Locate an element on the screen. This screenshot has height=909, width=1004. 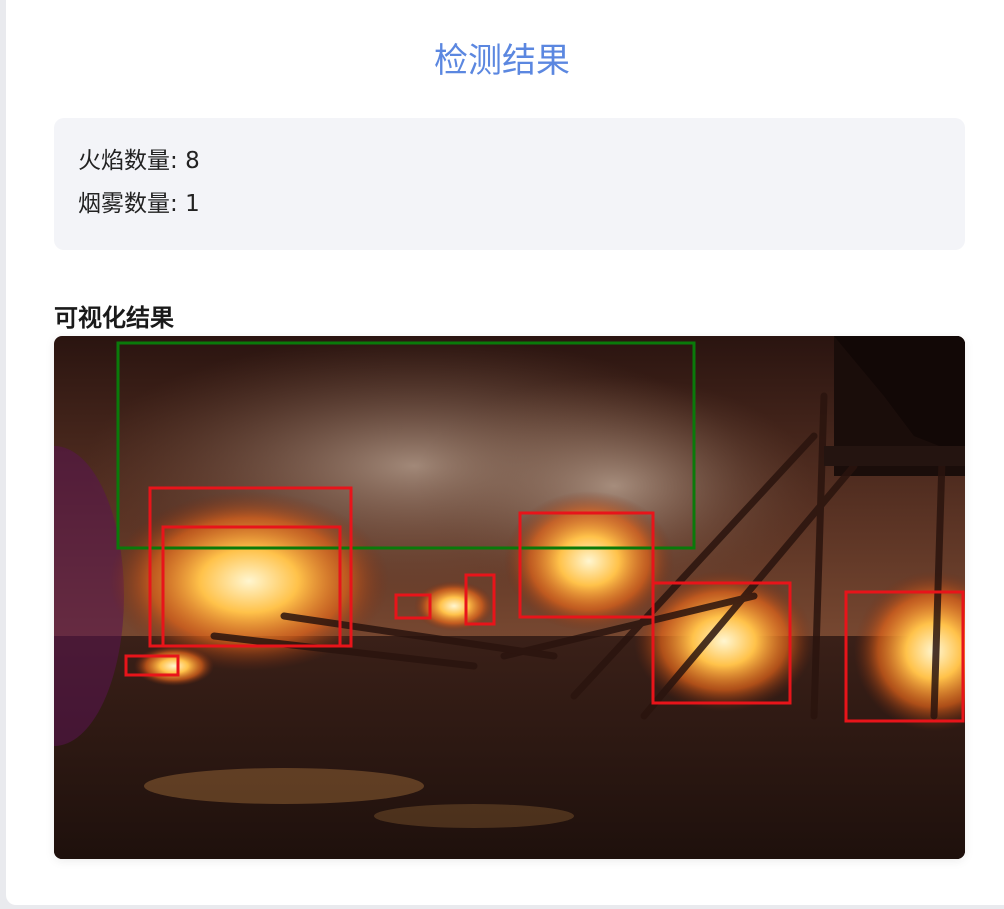
smoke-count-row: 烟雾数量: 1 is located at coordinates (139, 204).